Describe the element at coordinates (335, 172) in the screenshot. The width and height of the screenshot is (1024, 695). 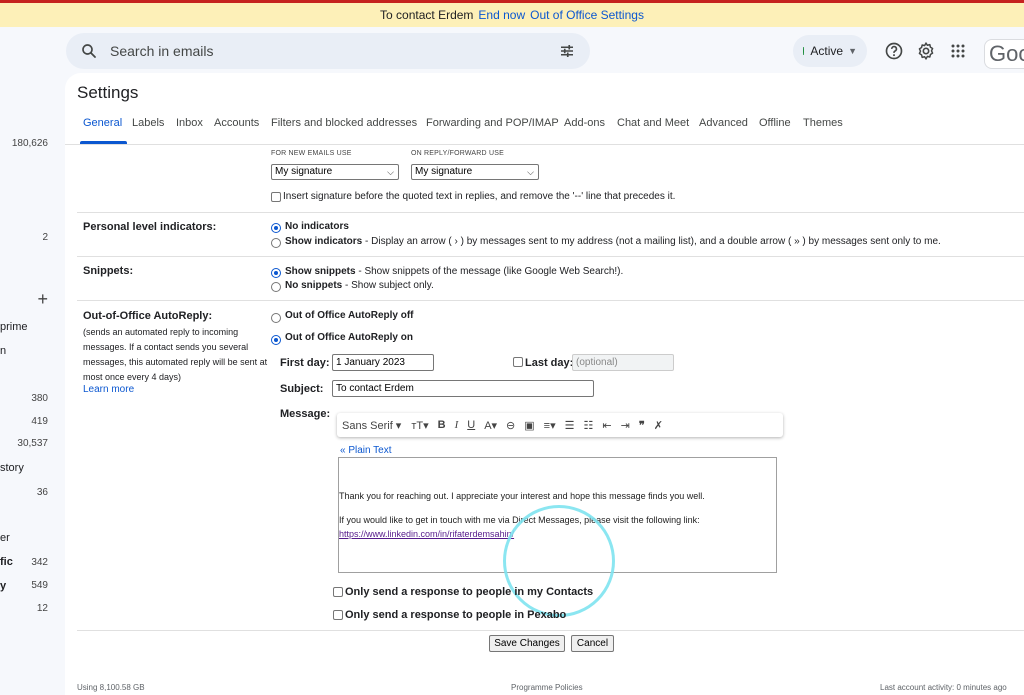
I see `new-email-signature-select: My signature ⌵` at that location.